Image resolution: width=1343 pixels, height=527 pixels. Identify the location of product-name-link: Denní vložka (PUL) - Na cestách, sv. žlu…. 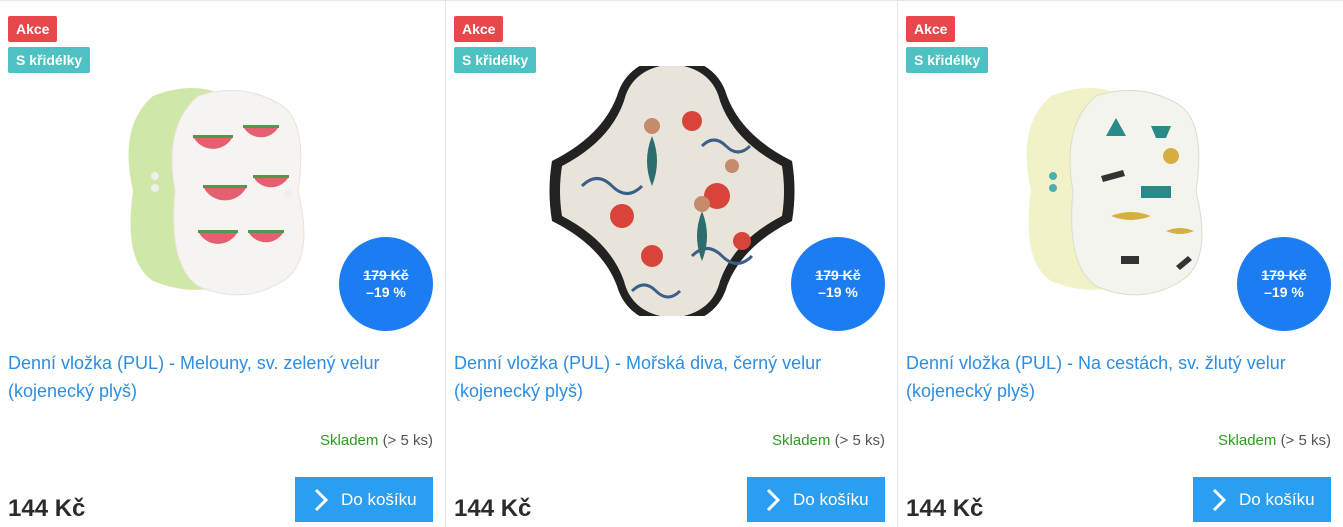
(1119, 377).